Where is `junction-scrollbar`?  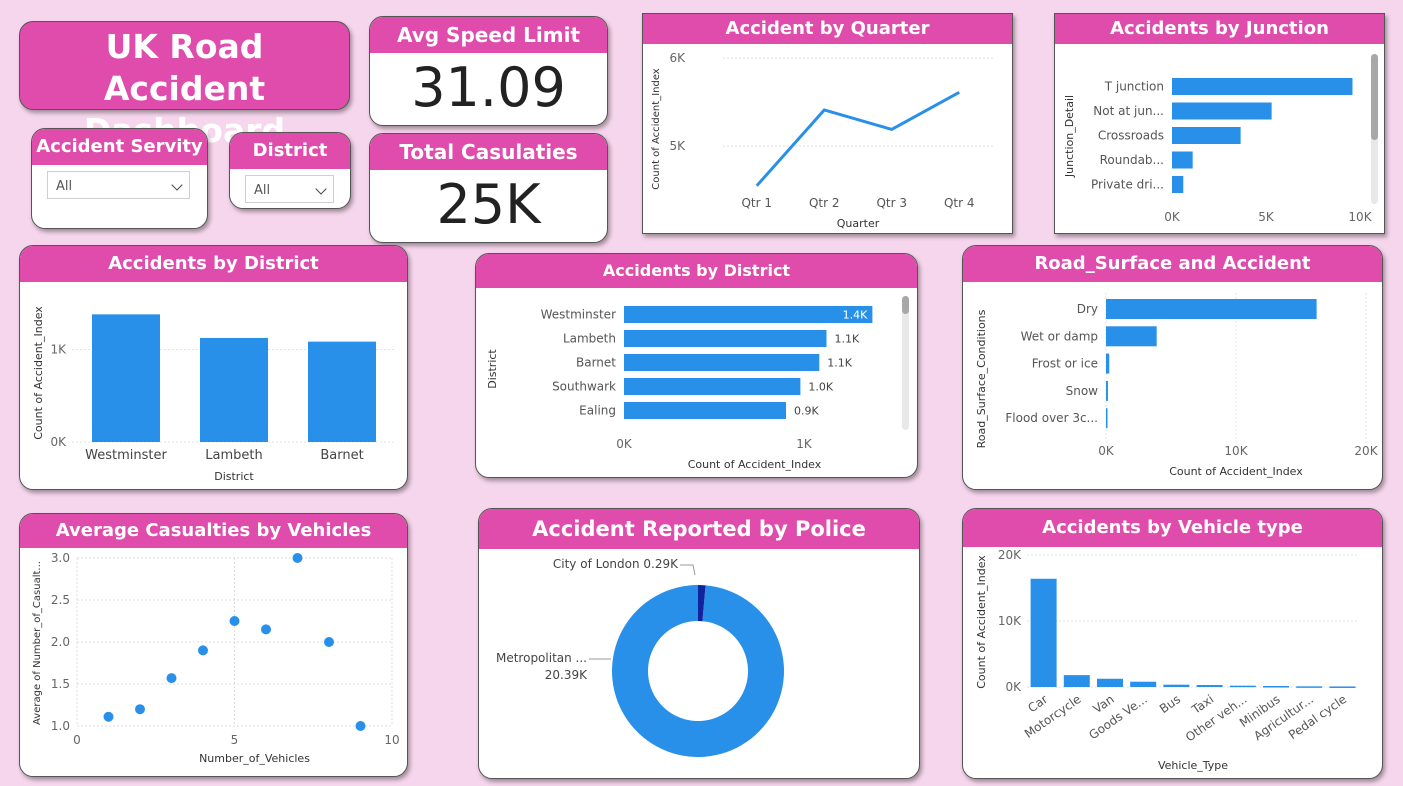
junction-scrollbar is located at coordinates (1374, 129).